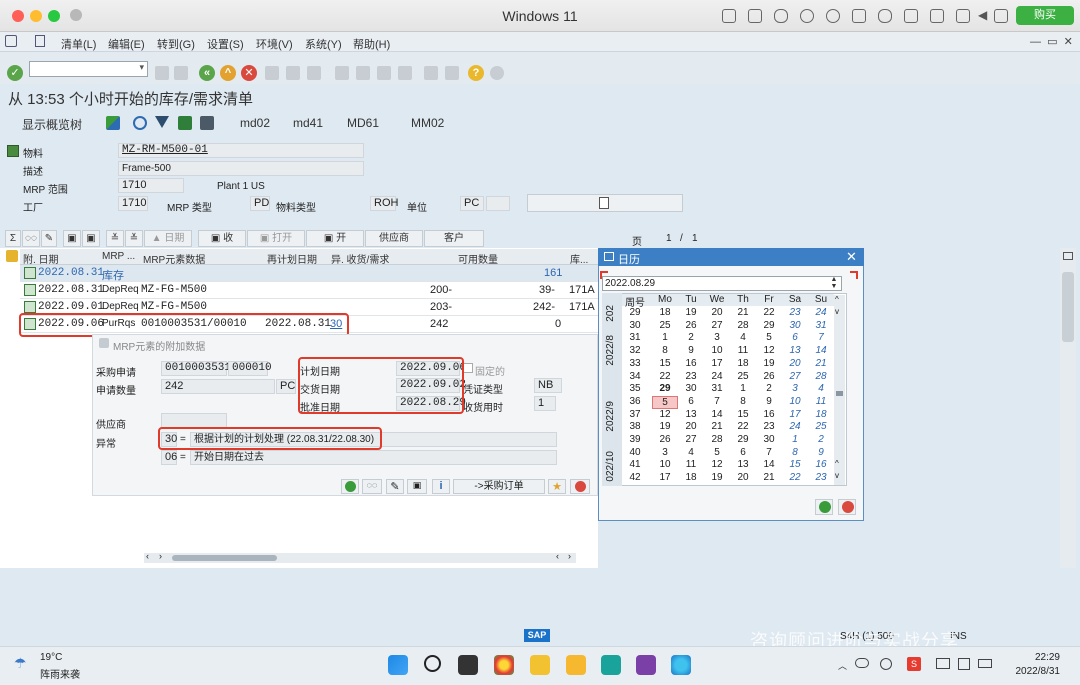  Describe the element at coordinates (49, 238) in the screenshot. I see `edit-button: ✎` at that location.